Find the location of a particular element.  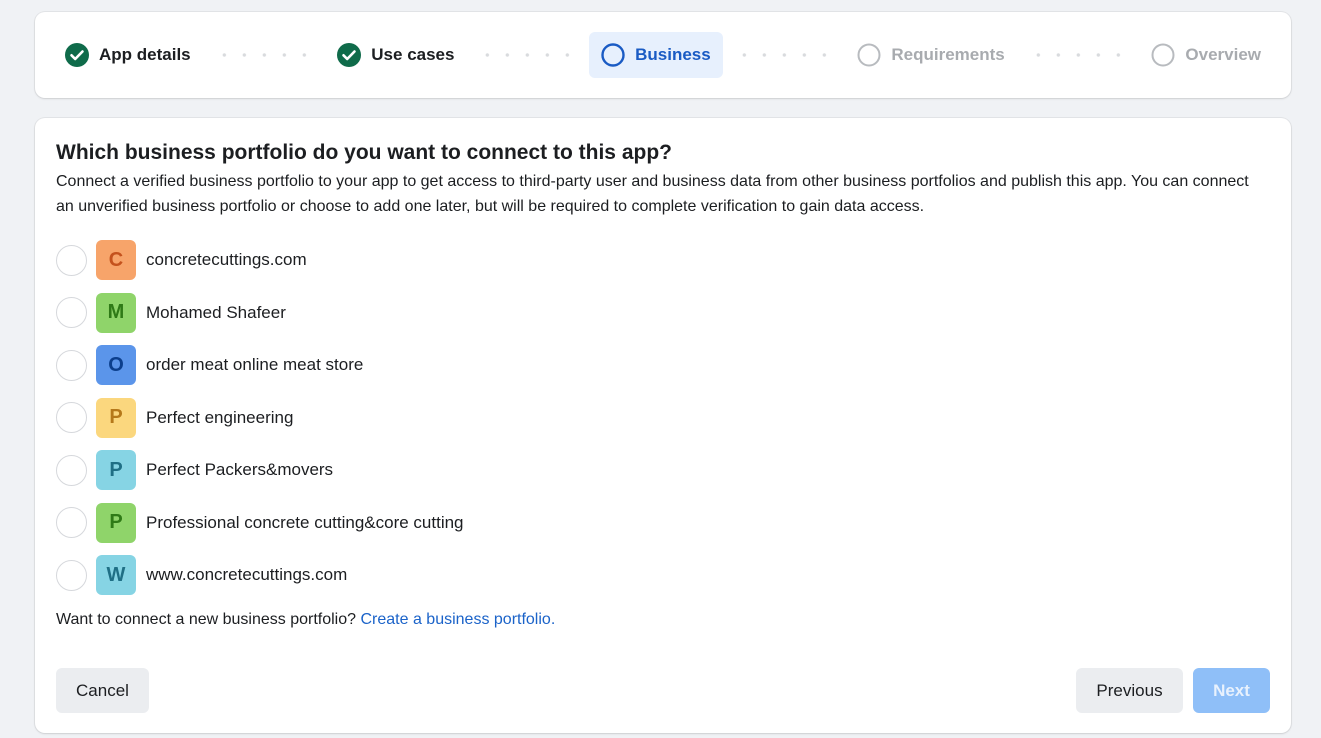

step-overview: Overview is located at coordinates (1206, 55).